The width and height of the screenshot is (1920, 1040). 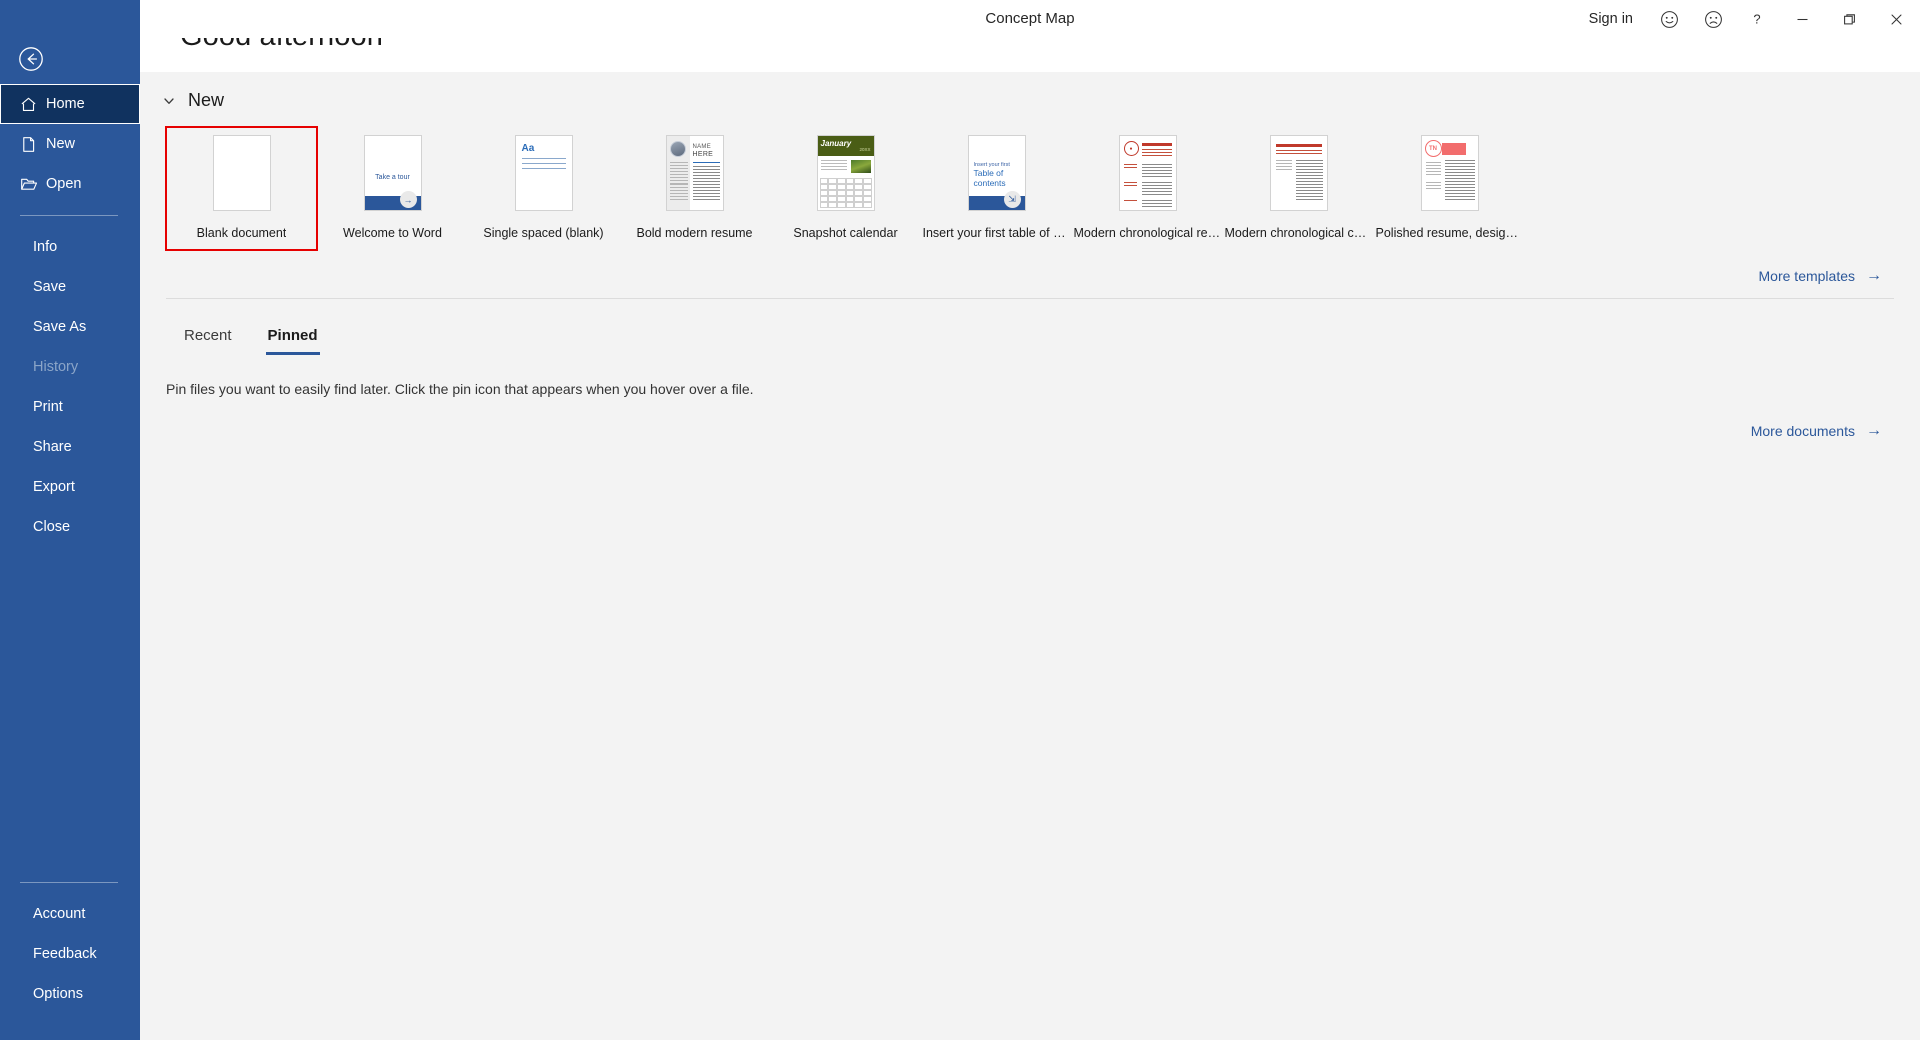 What do you see at coordinates (543, 165) in the screenshot?
I see `template-text-lines` at bounding box center [543, 165].